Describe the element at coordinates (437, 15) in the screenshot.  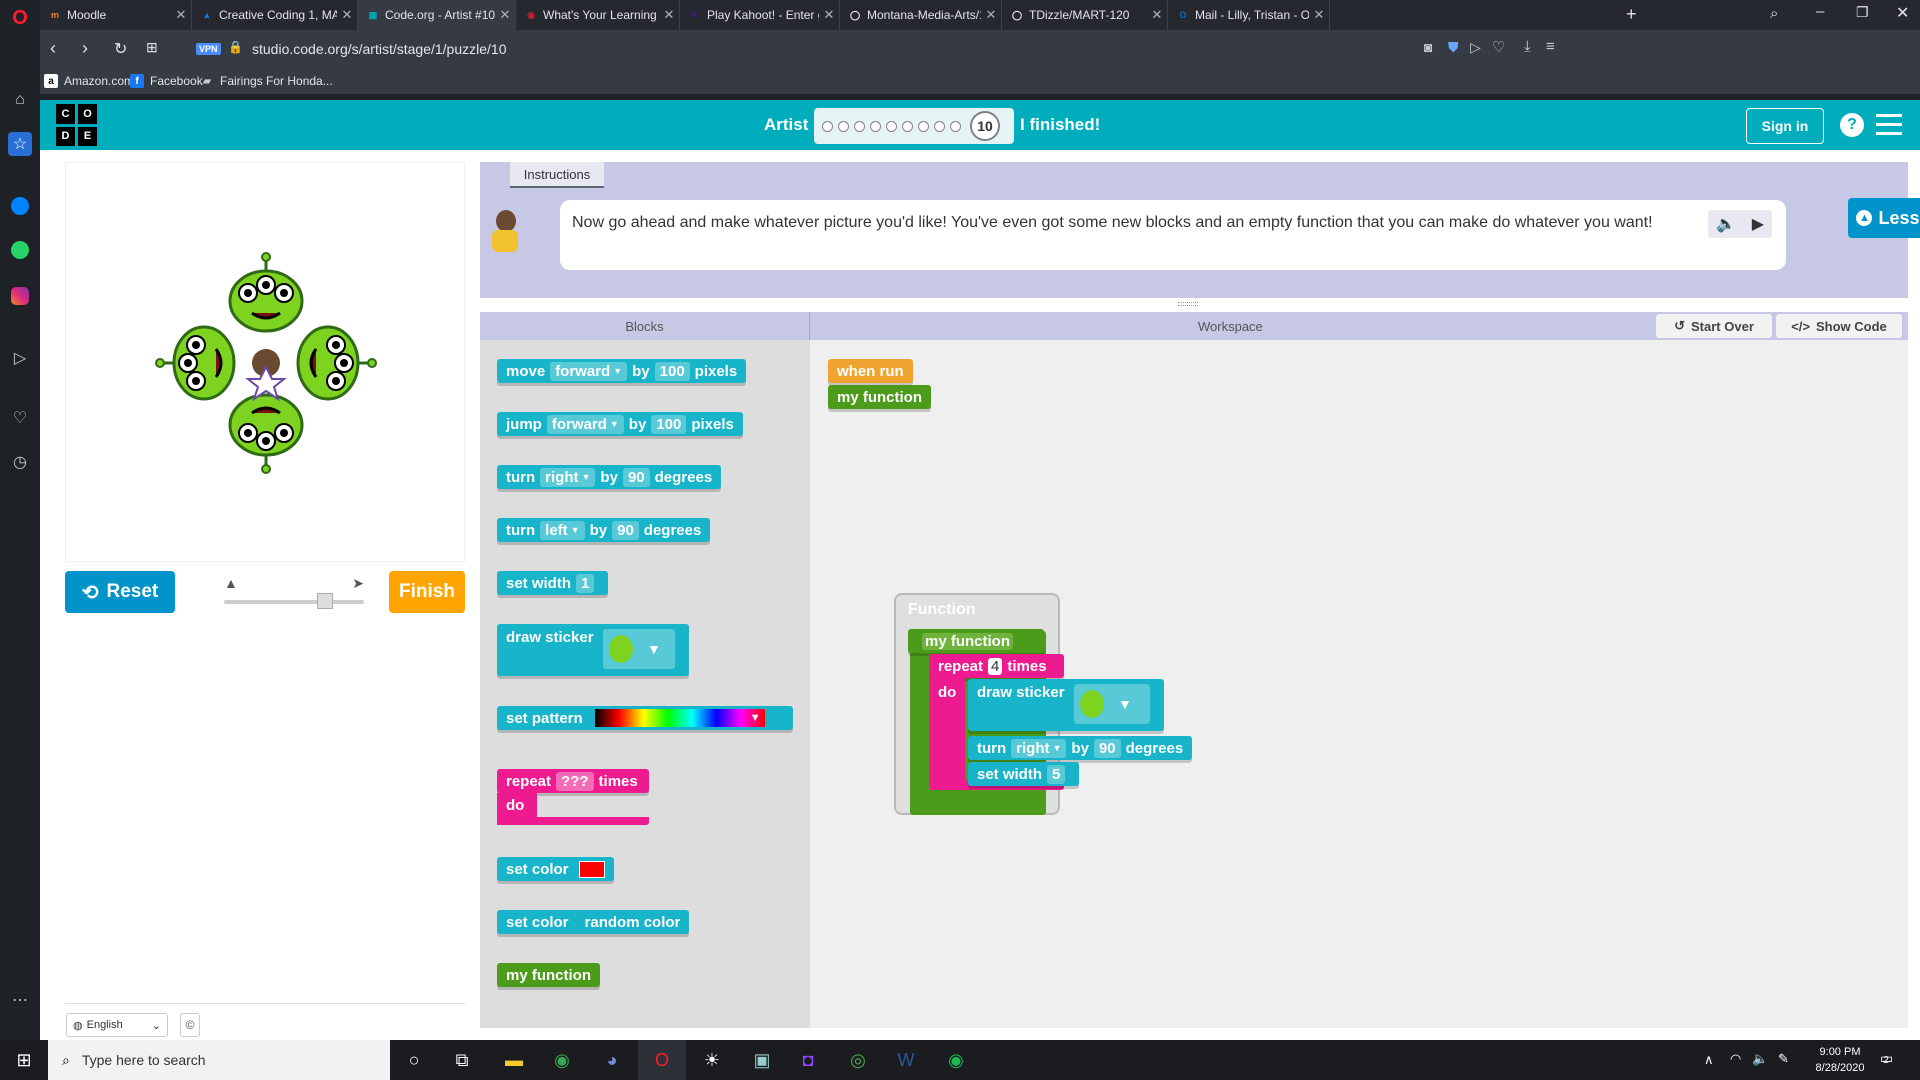
I see `browser-tab: ▦ Code.org - Artist #10 ✕` at that location.